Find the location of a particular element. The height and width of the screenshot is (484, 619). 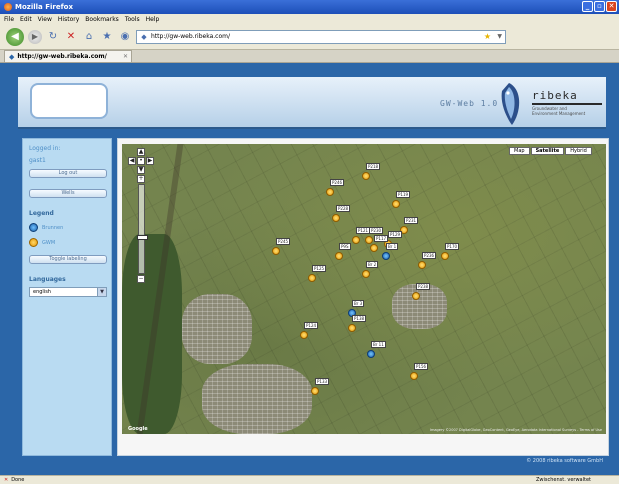

url-text: http://gw-web.ribeka.com/ is located at coordinates (190, 36).